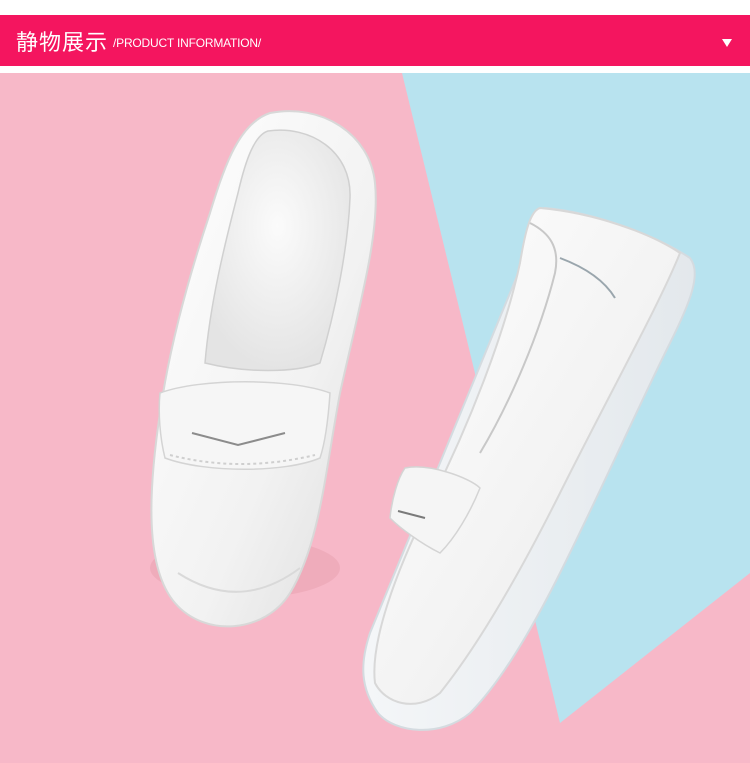 This screenshot has width=750, height=763. Describe the element at coordinates (375, 40) in the screenshot. I see `header-bar: 静物展示 /PRODUCT INFORMATION/` at that location.